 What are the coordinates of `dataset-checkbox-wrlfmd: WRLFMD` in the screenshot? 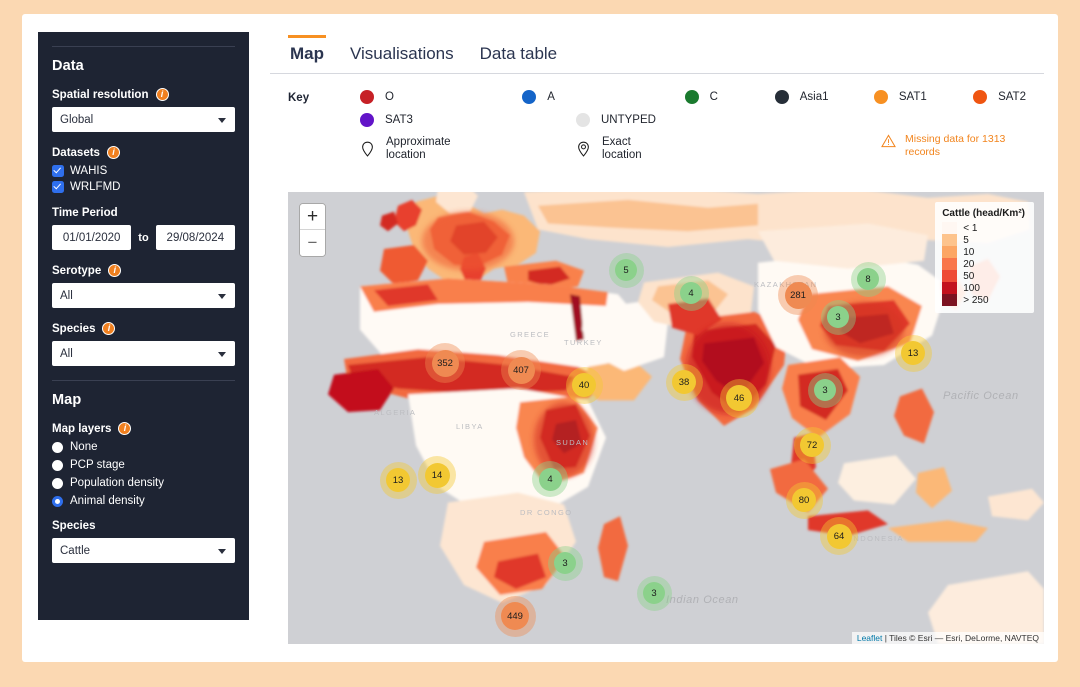 It's located at (143, 187).